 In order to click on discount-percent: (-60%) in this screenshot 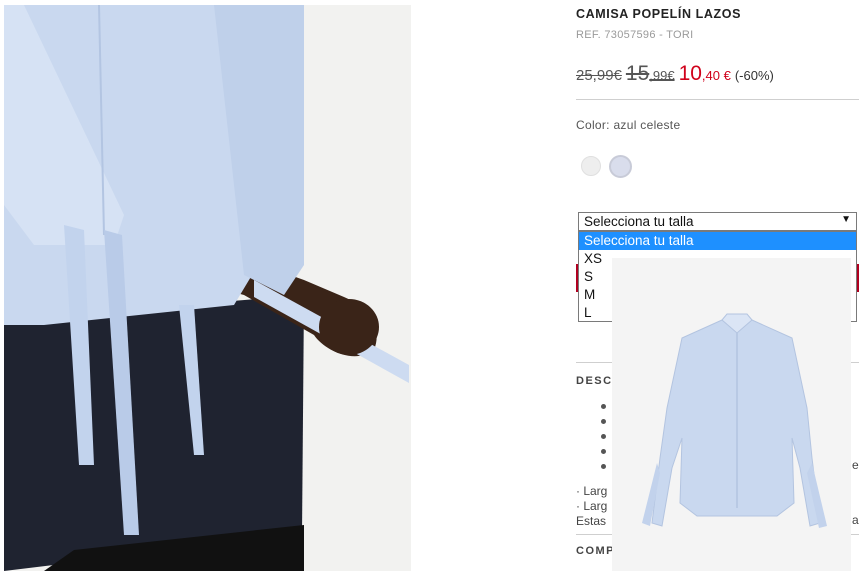, I will do `click(754, 75)`.